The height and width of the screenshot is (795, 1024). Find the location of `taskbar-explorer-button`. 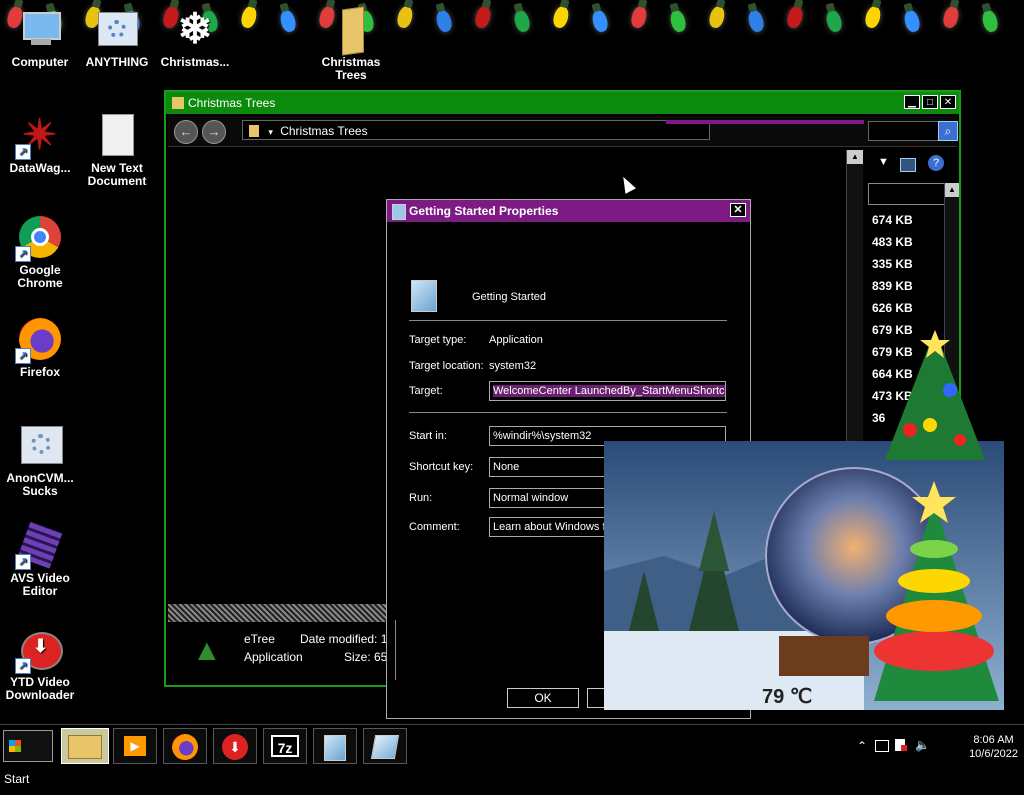

taskbar-explorer-button is located at coordinates (85, 746).